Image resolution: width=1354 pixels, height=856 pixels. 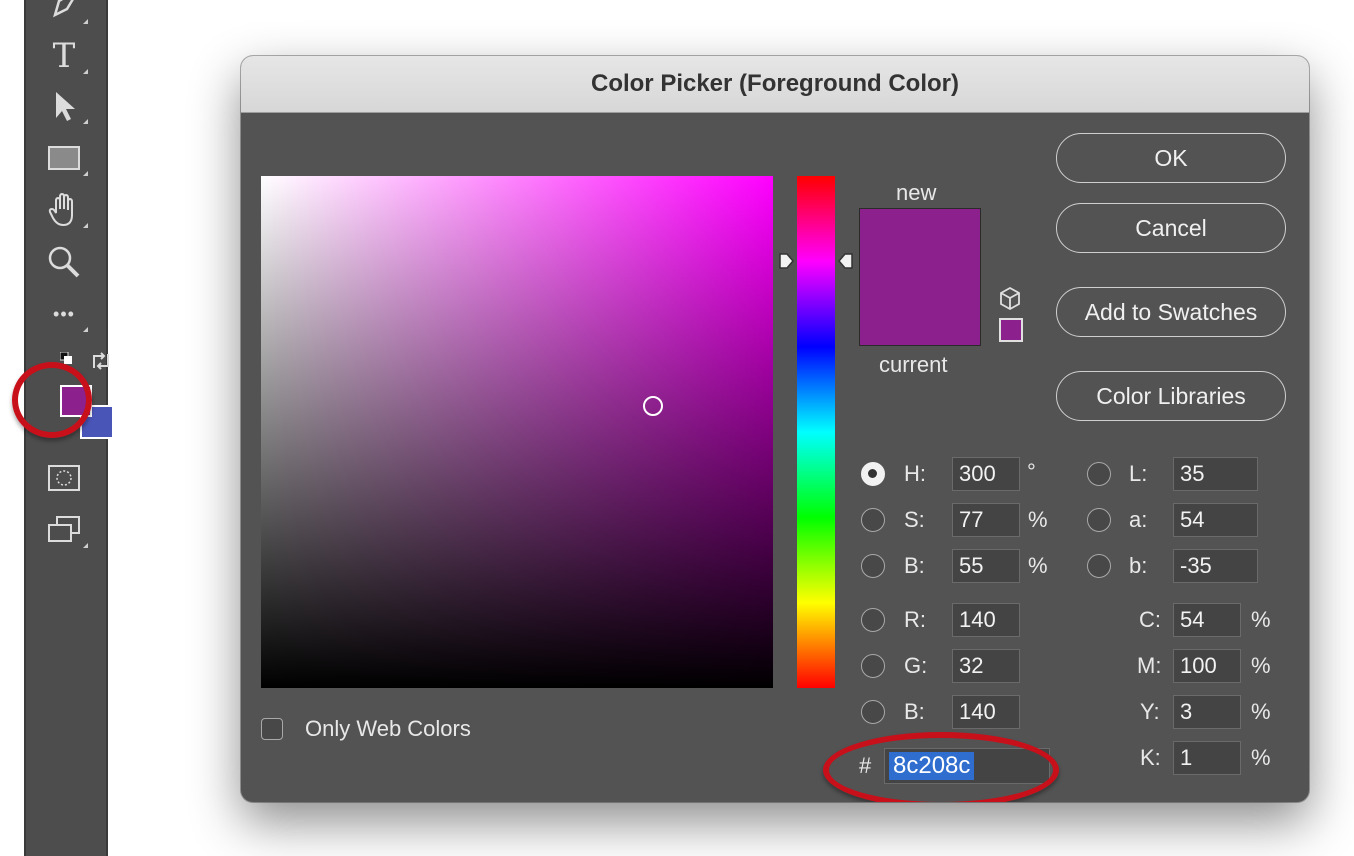 What do you see at coordinates (873, 712) in the screenshot?
I see `blue-radio` at bounding box center [873, 712].